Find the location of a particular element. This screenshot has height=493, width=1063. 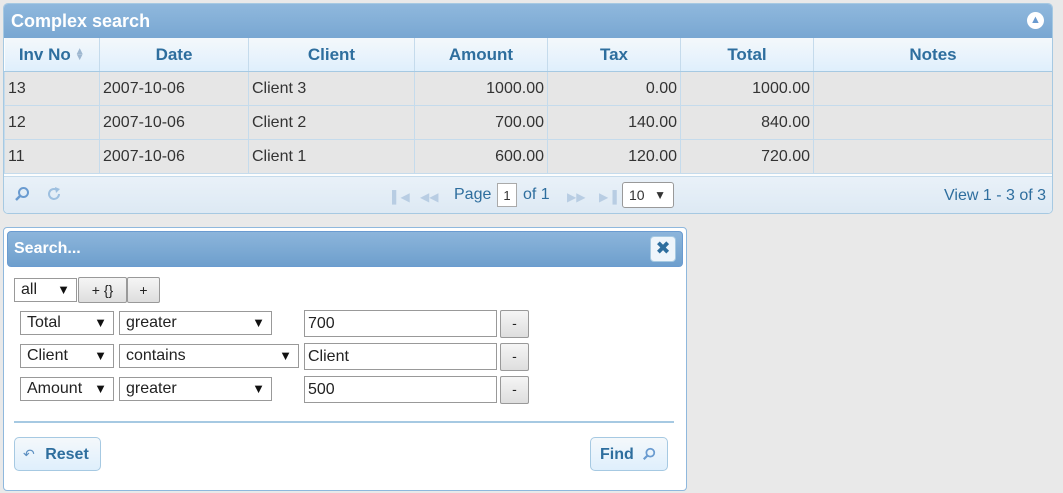

find-button: Find is located at coordinates (629, 454).